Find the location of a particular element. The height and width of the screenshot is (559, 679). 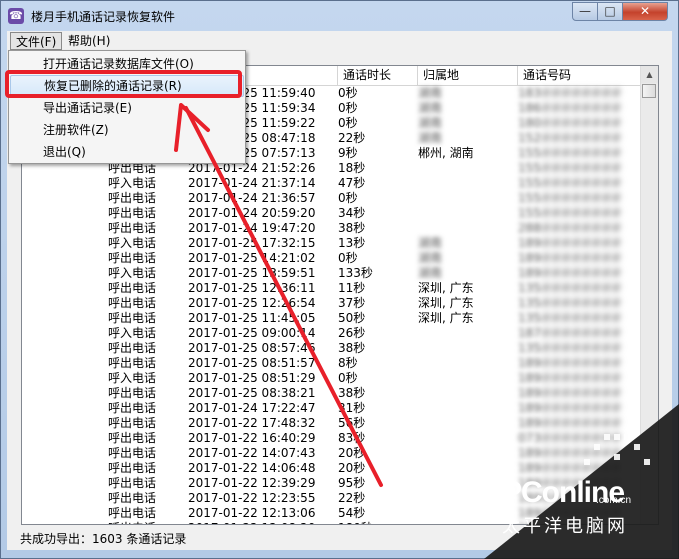

watermark-chinese: 太平洋电脑网 is located at coordinates (565, 526).